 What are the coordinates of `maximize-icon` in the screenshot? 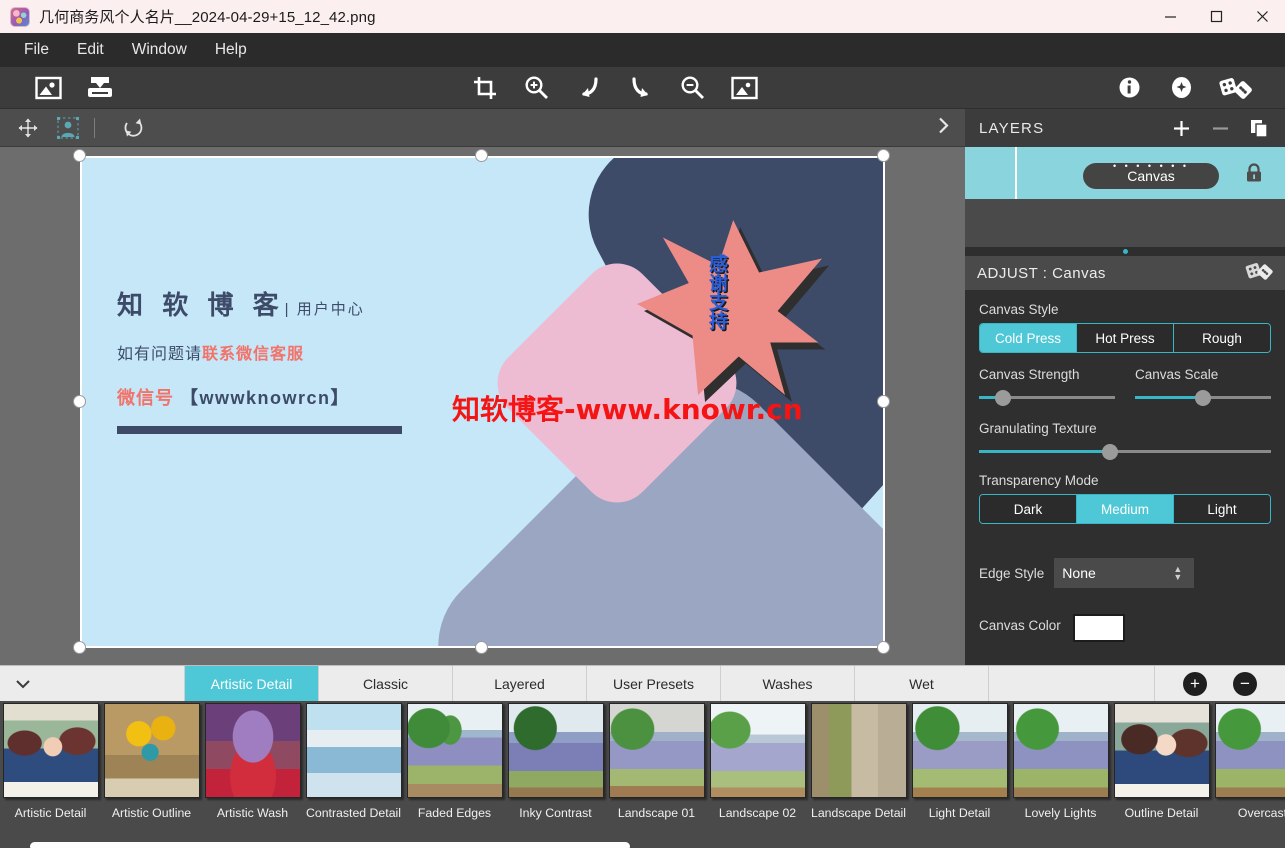 It's located at (1216, 16).